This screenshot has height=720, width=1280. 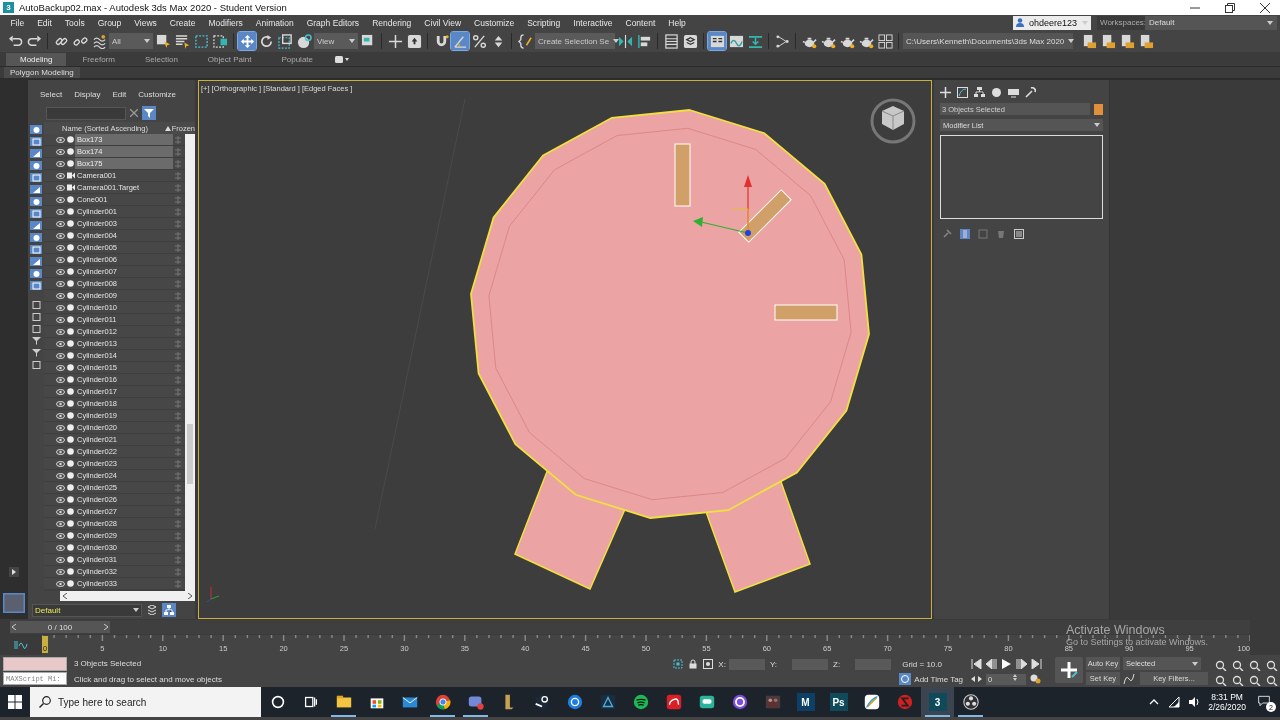 I want to click on dropdown: All, so click(x=131, y=41).